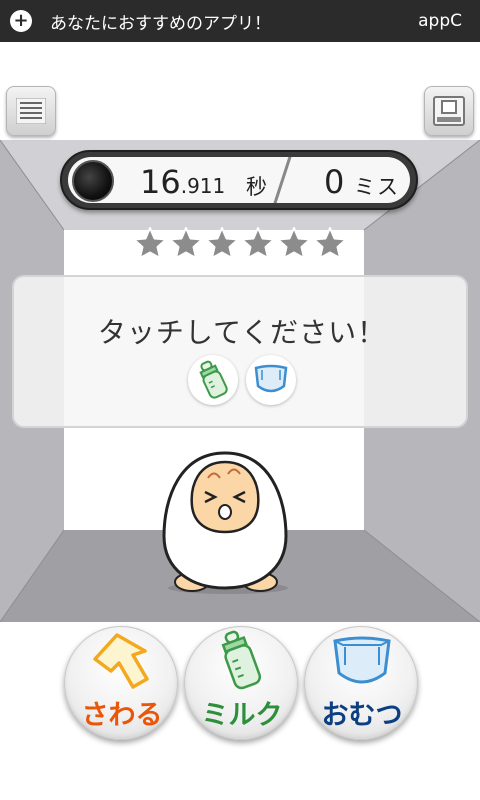 Image resolution: width=480 pixels, height=800 pixels. I want to click on milk-label: ミルク, so click(242, 715).